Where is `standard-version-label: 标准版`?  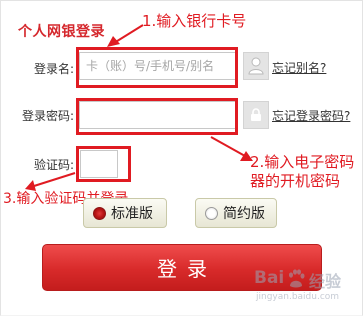
standard-version-label: 标准版 is located at coordinates (132, 214).